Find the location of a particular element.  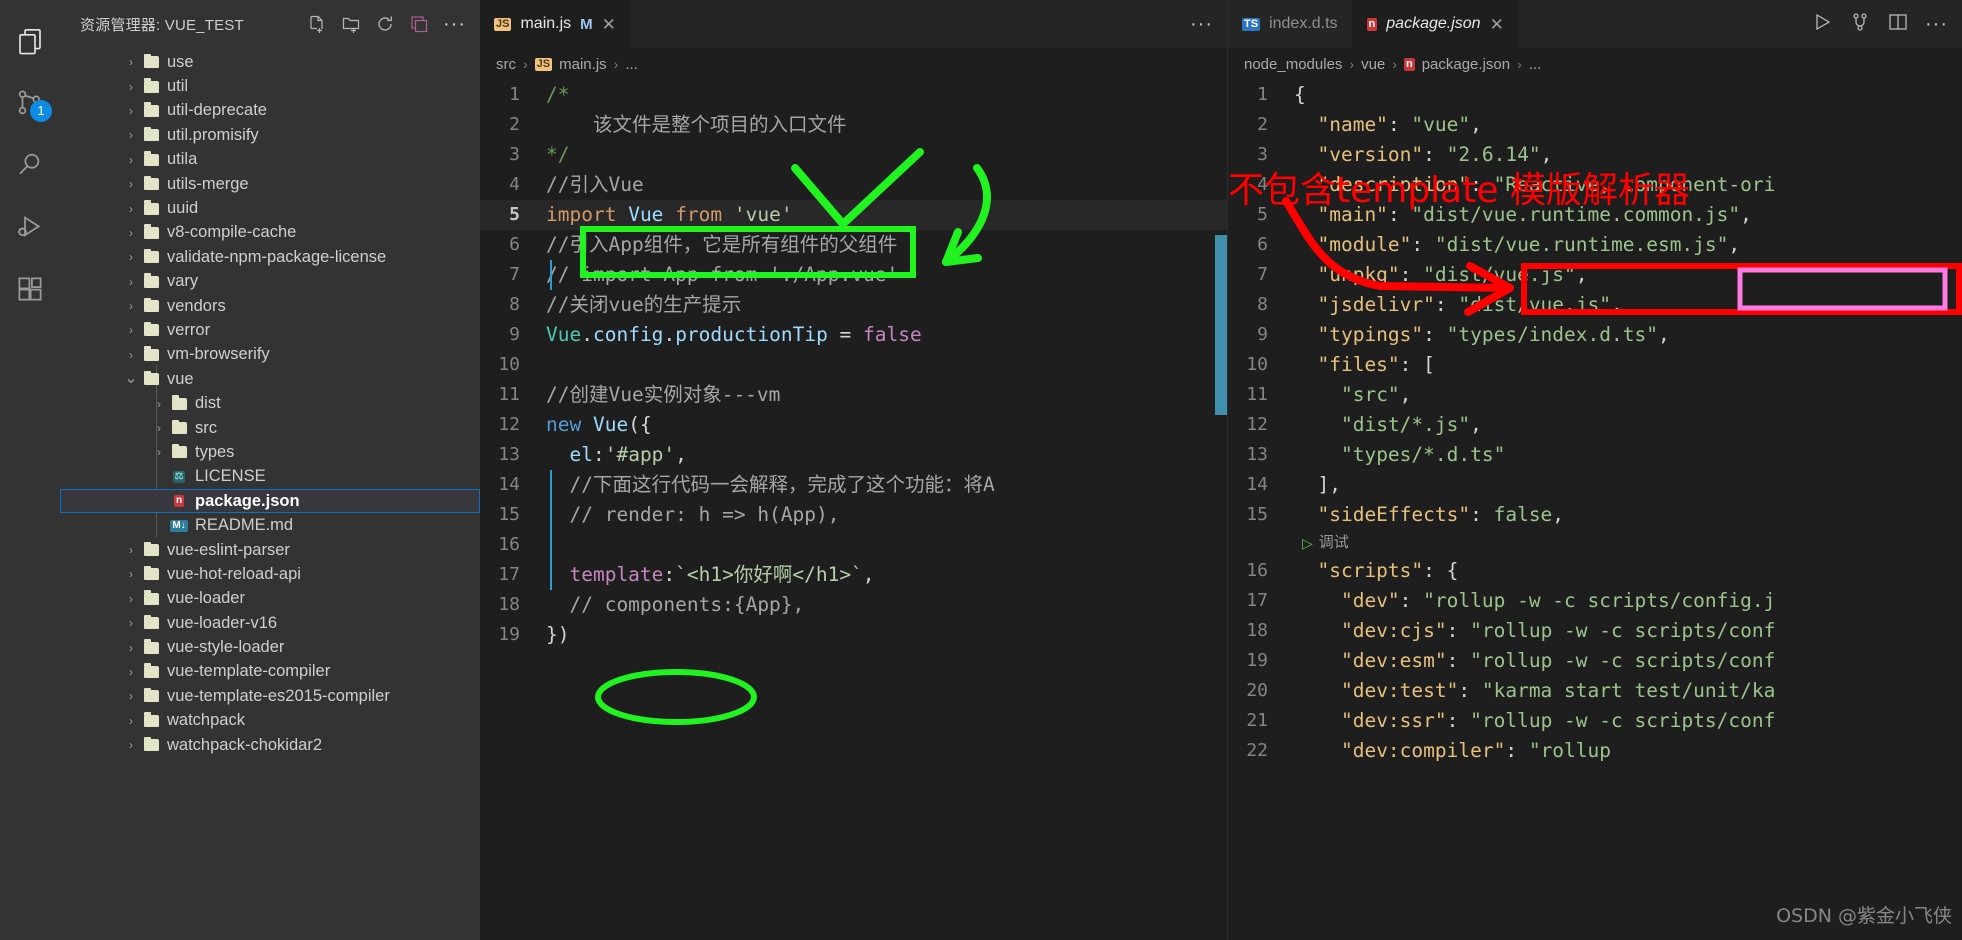

code-line: 18 // components:{App}, is located at coordinates (853, 605).